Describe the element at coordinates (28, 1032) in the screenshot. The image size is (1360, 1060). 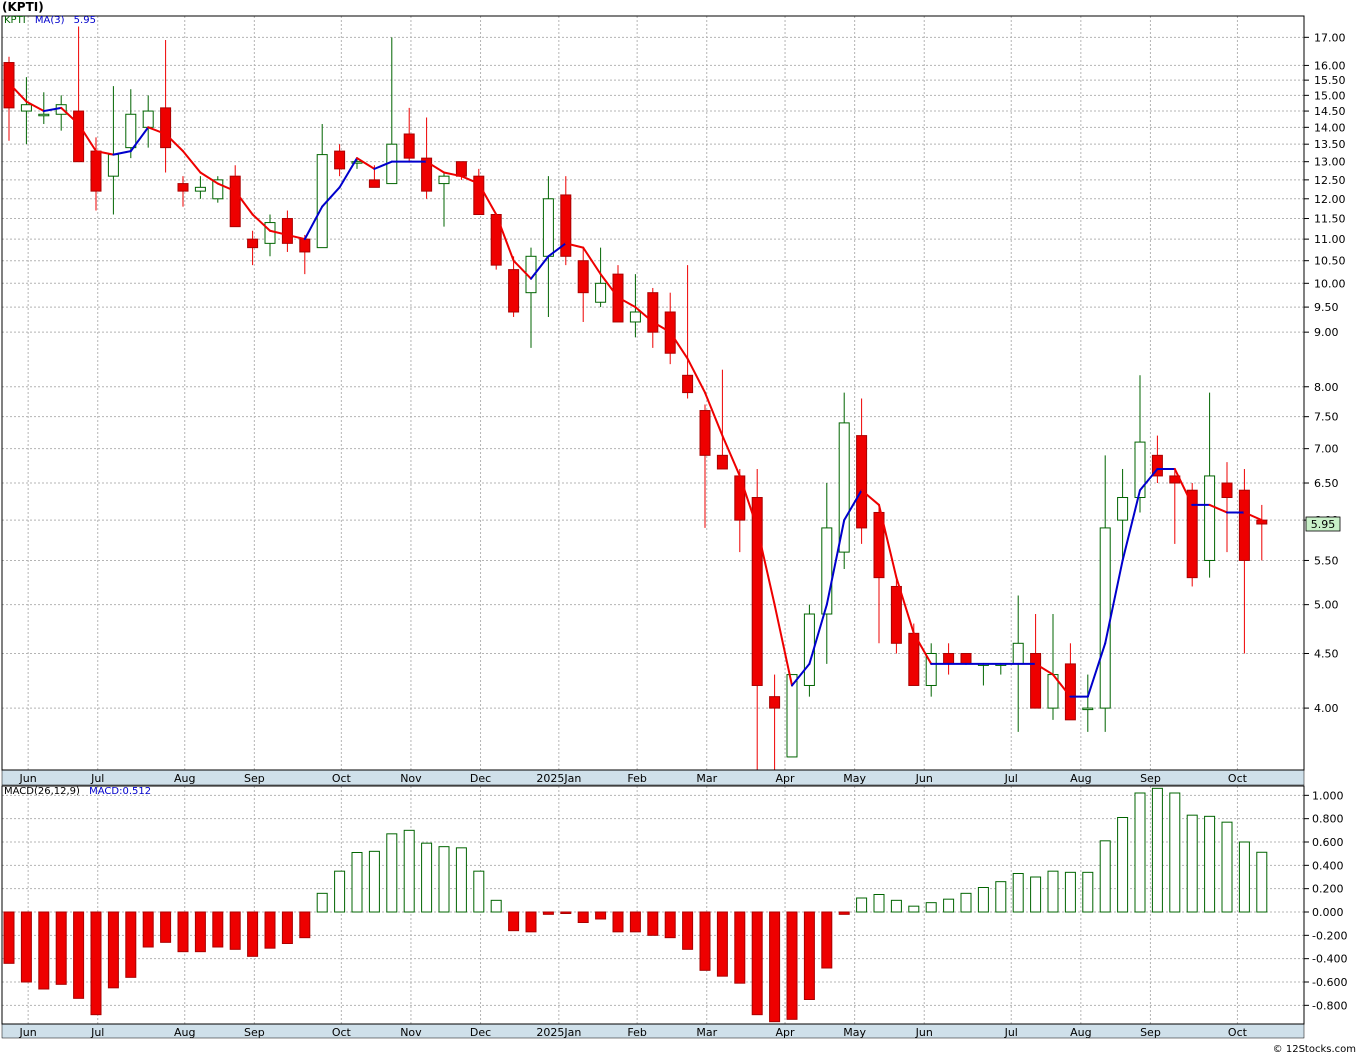
I see `month-label: Jun` at that location.